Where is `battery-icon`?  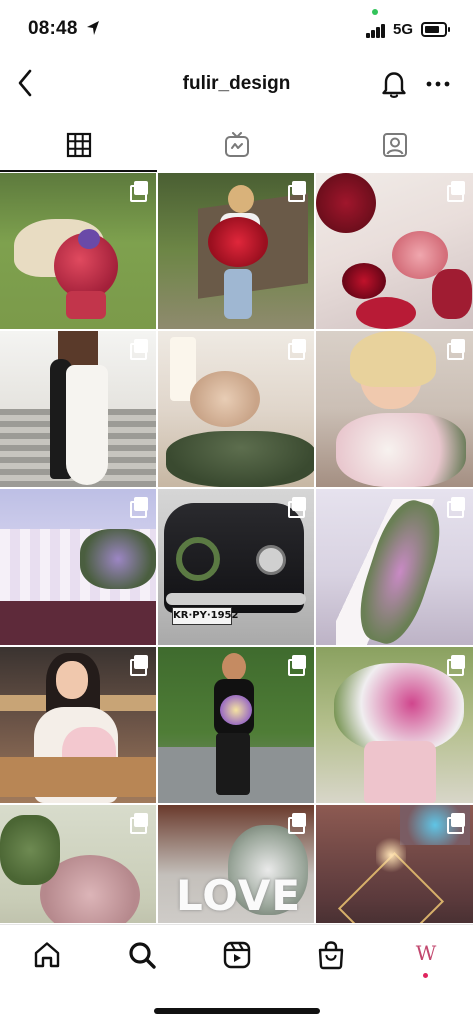
battery-icon is located at coordinates (435, 29).